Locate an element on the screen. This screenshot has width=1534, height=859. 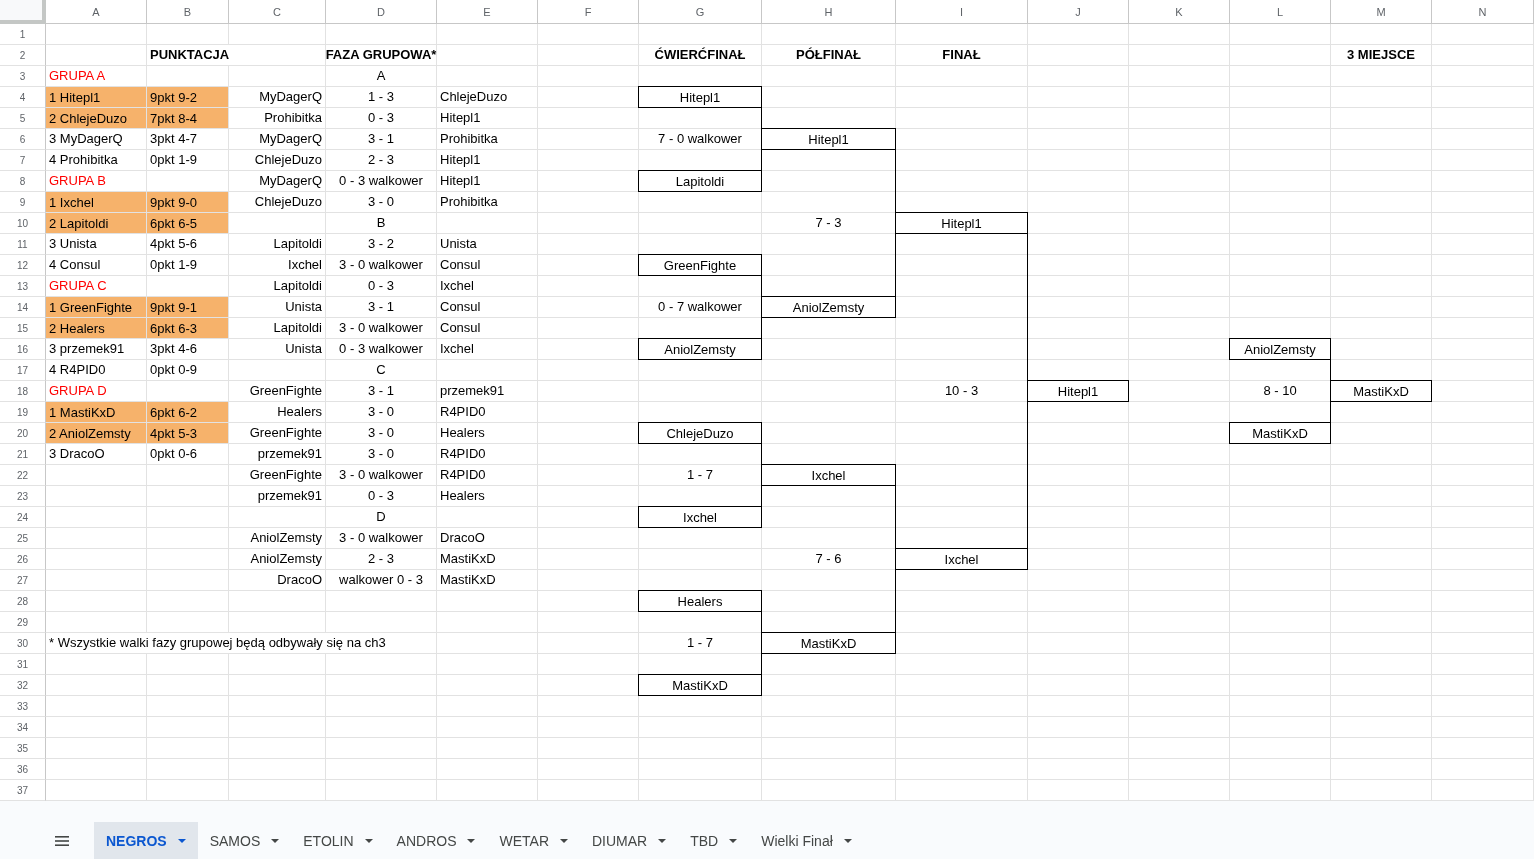
highlighted-cell: 9pkt 9-1 is located at coordinates (187, 307).